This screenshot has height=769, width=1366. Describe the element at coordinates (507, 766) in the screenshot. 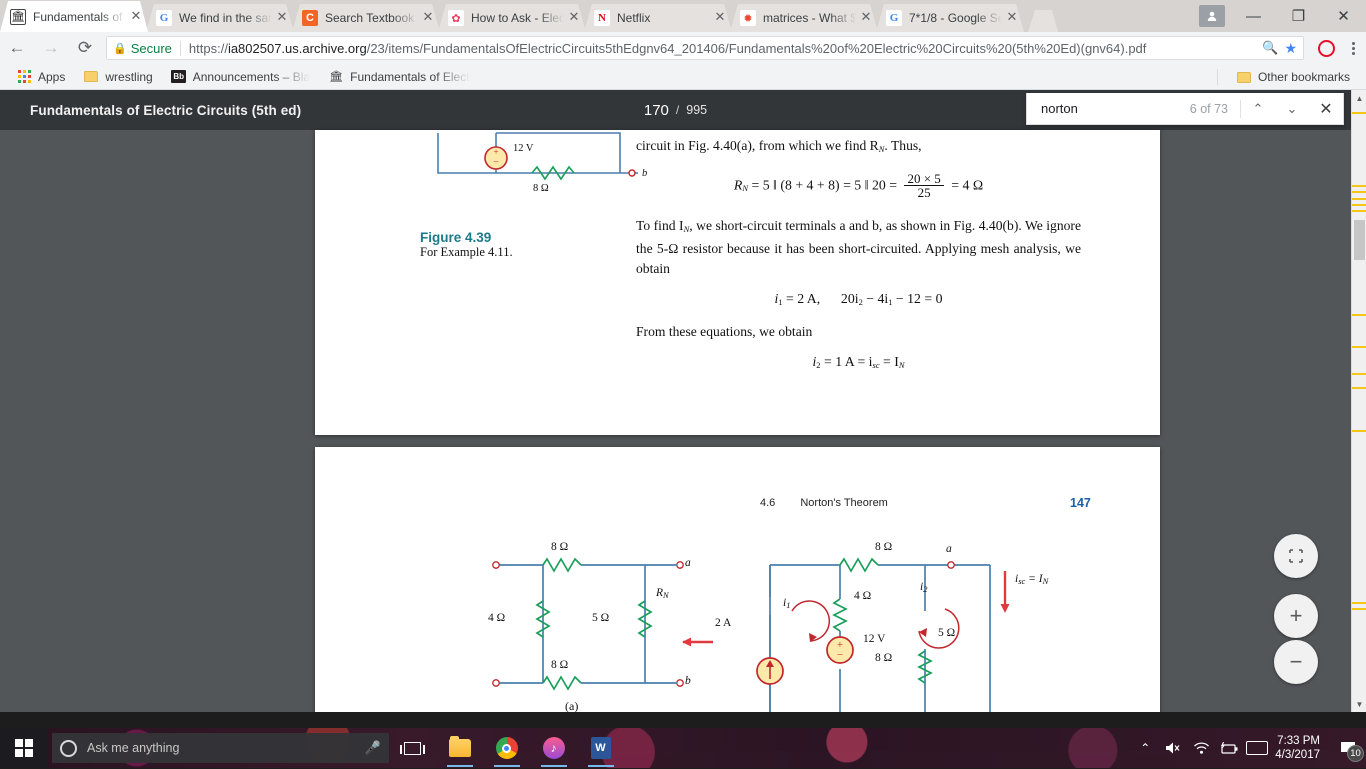

I see `running-indicator` at that location.